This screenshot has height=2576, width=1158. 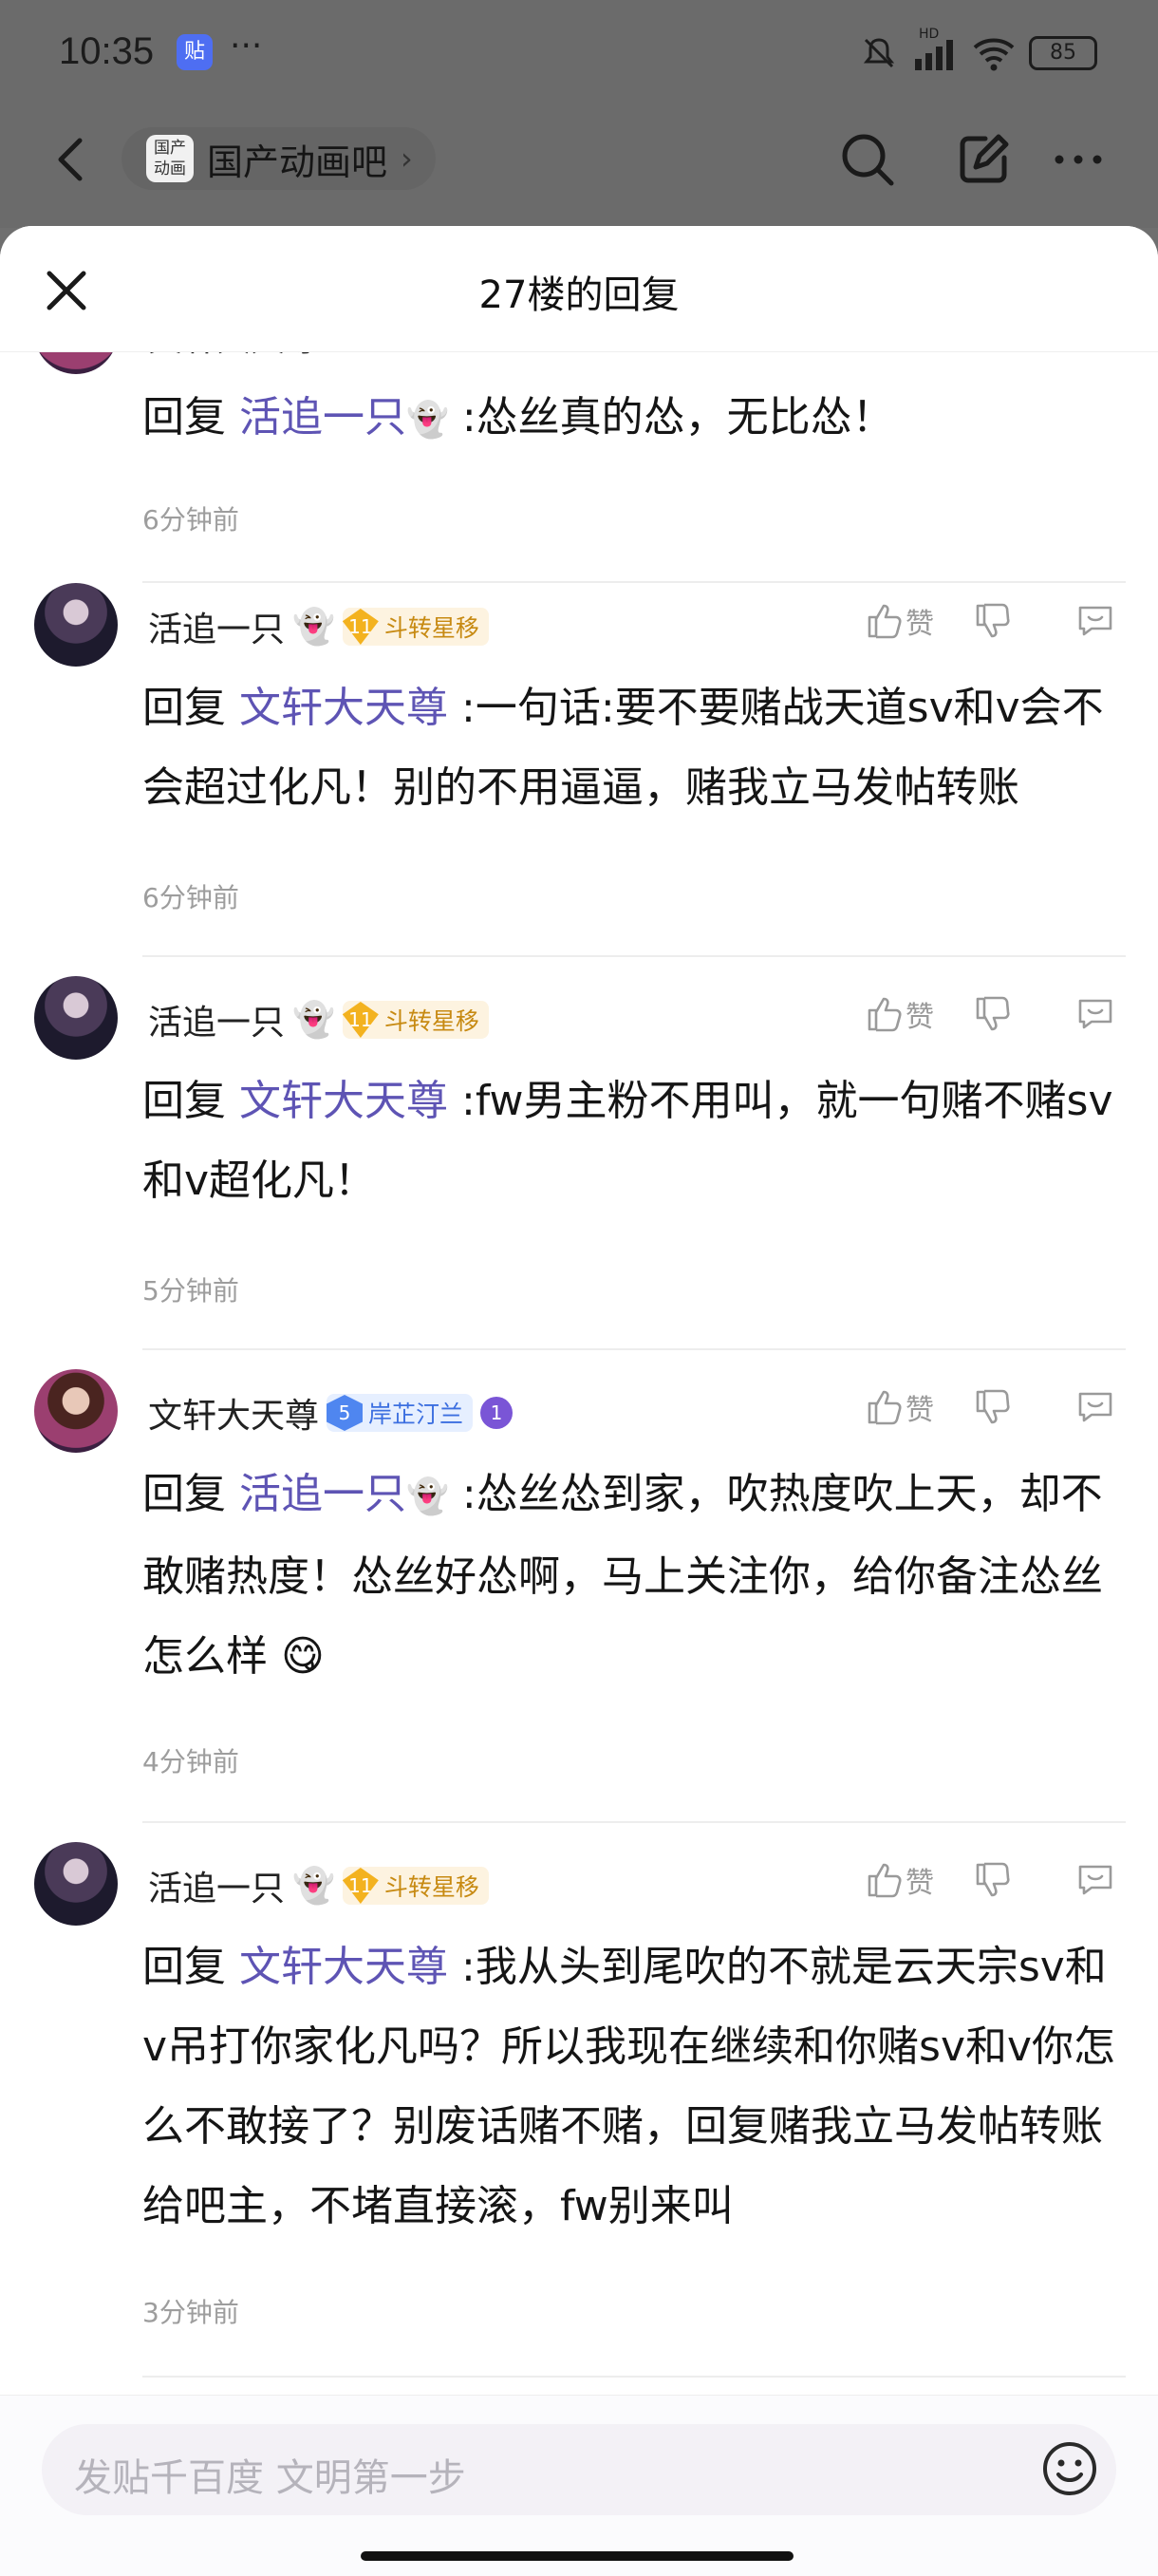 I want to click on level-number: 5, so click(x=345, y=1413).